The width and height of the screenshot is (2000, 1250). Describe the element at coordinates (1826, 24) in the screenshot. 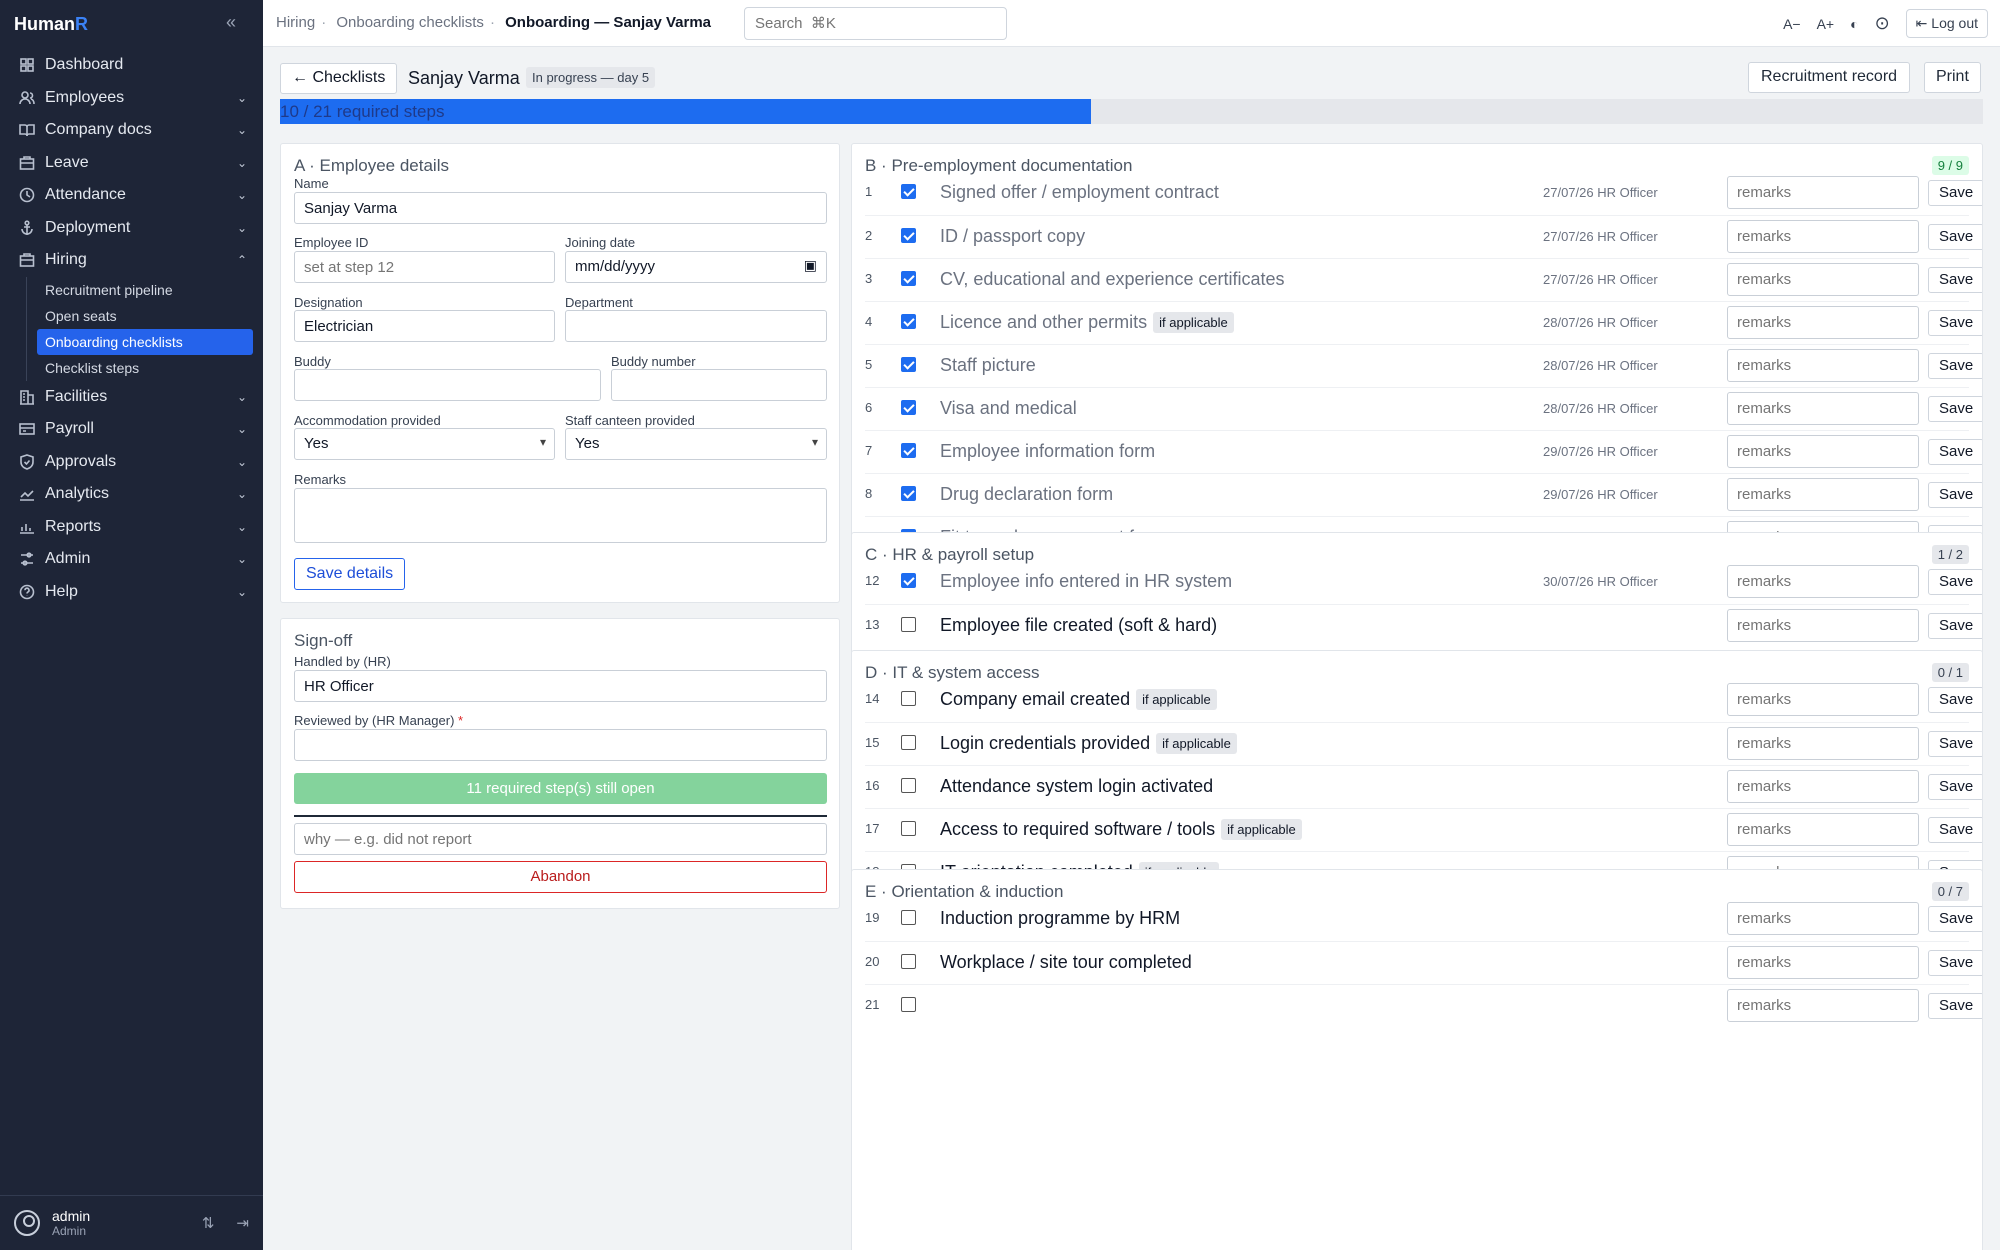

I see `font-larger-button: A+` at that location.